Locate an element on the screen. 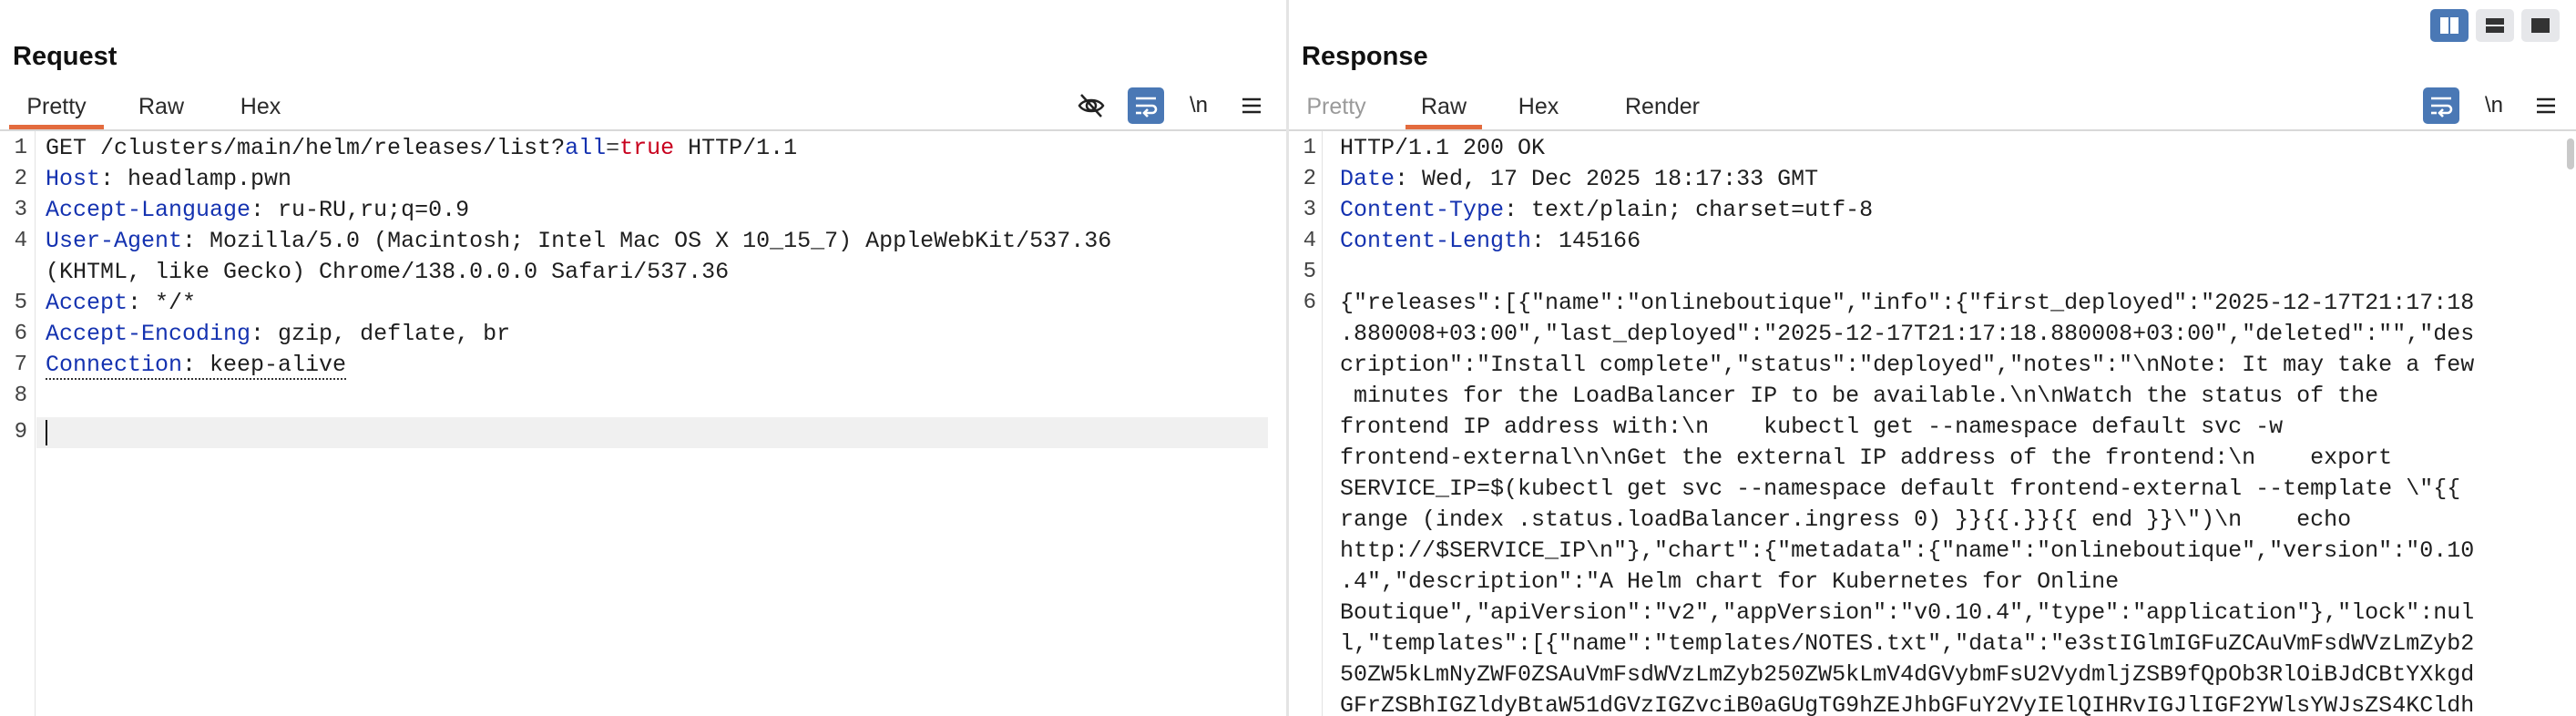  header-line: Accept: */* is located at coordinates (121, 303).